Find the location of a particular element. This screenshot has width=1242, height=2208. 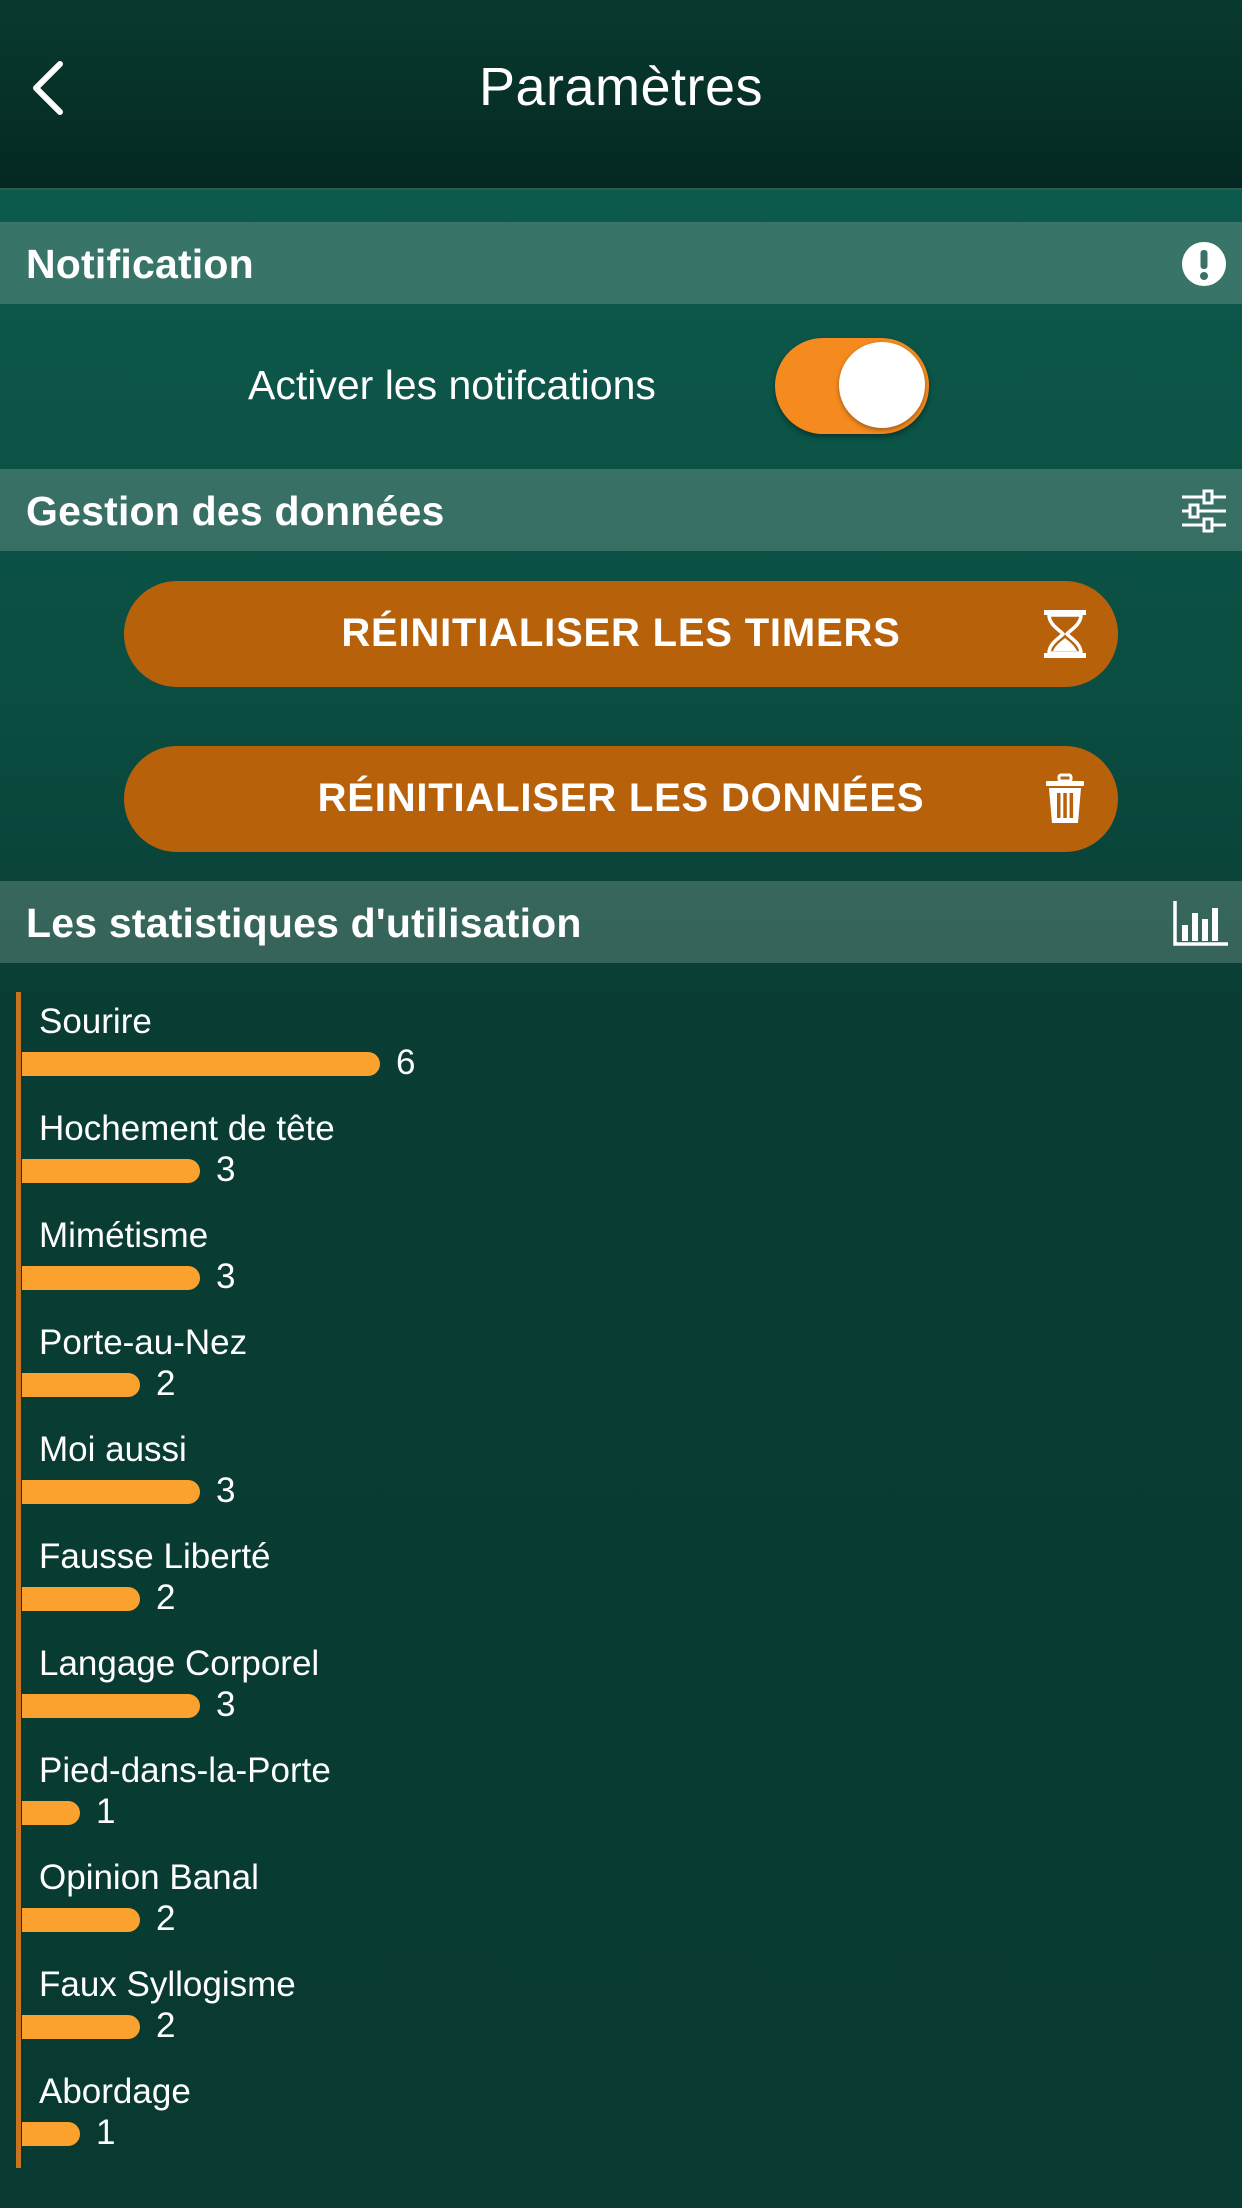

stat-label: Mimétisme is located at coordinates (124, 1235).